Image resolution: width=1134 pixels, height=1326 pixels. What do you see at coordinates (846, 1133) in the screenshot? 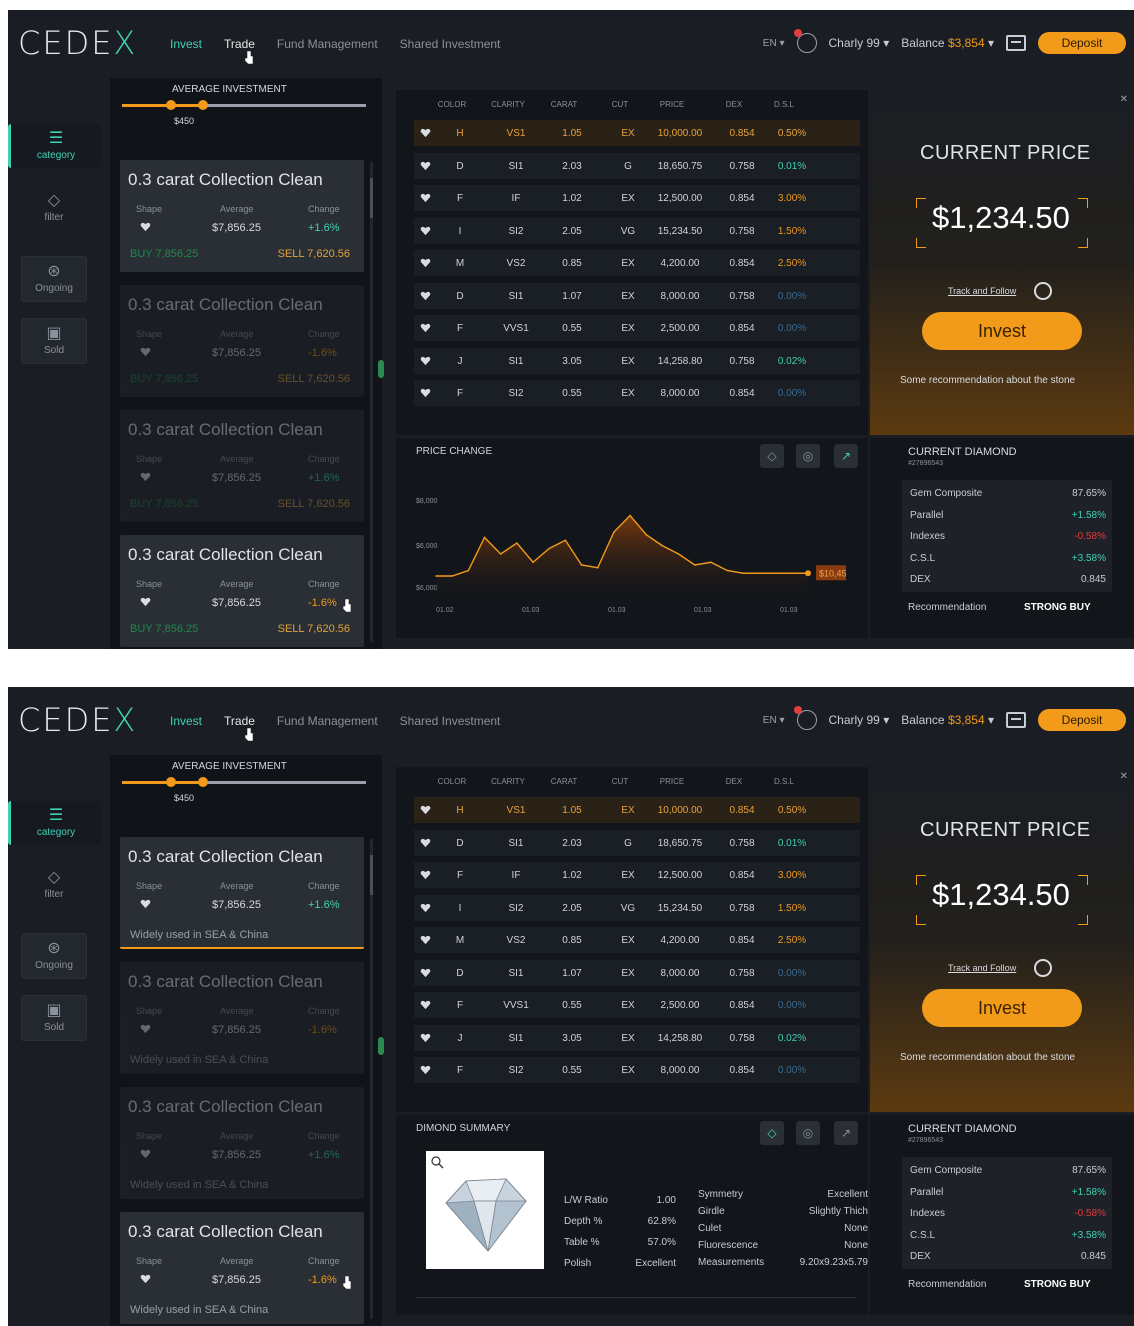
I see `trend-icon: ↗` at bounding box center [846, 1133].